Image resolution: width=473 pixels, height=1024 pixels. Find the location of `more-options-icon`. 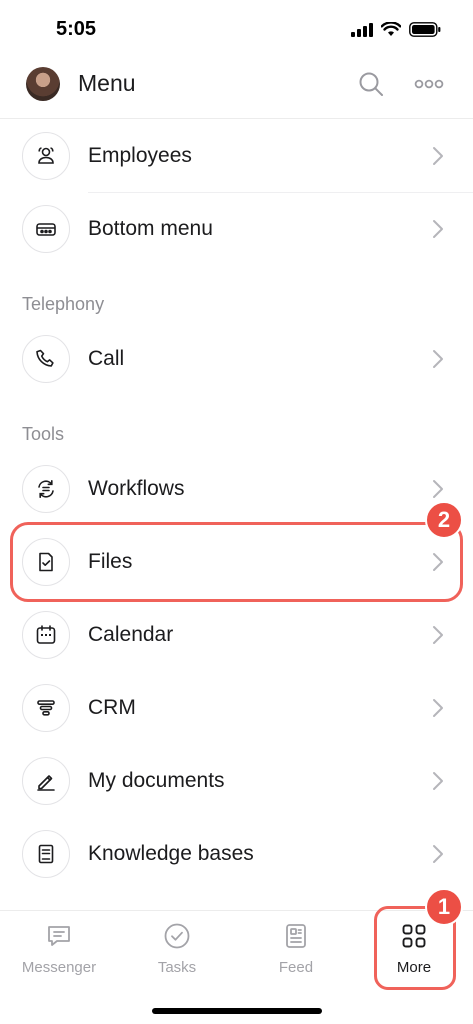

more-options-icon is located at coordinates (429, 84).